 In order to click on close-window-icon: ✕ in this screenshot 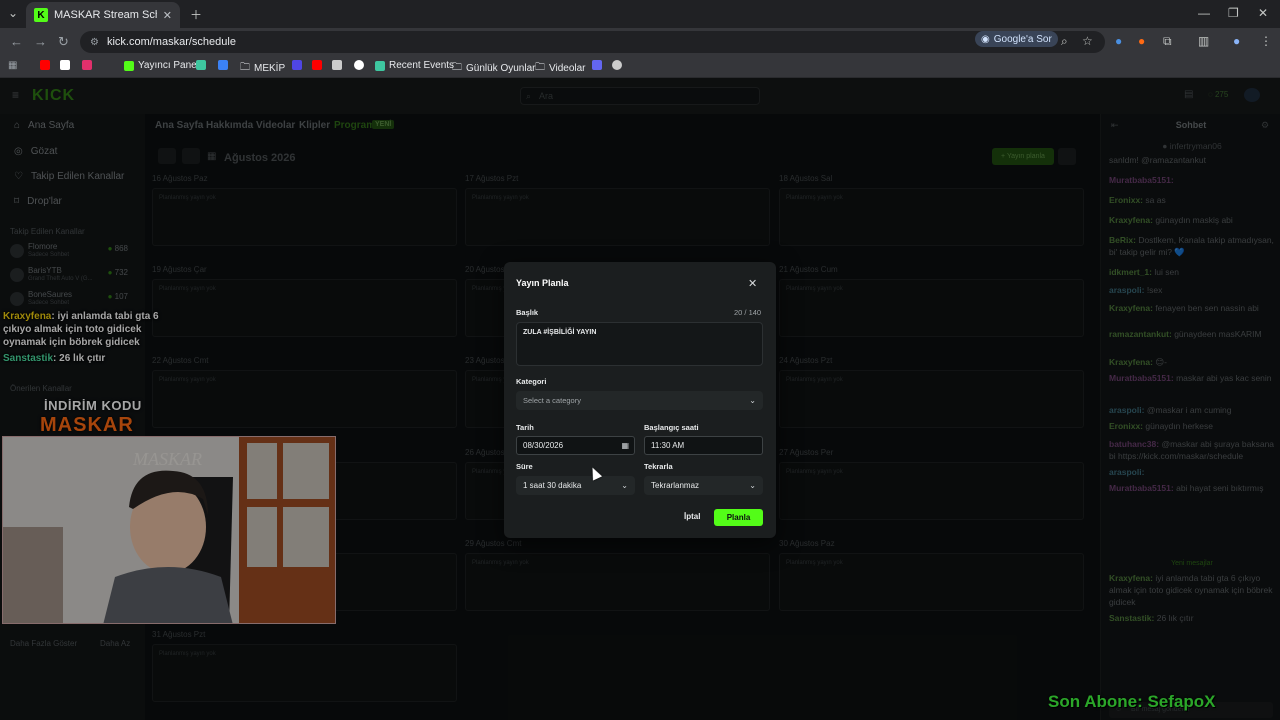, I will do `click(1263, 13)`.